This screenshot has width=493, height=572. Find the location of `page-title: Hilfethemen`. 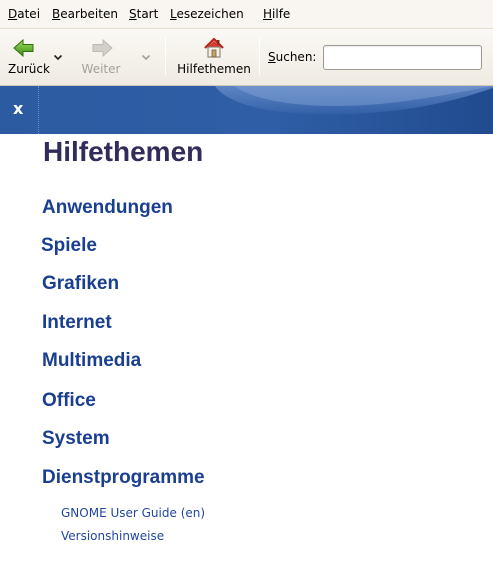

page-title: Hilfethemen is located at coordinates (123, 151).